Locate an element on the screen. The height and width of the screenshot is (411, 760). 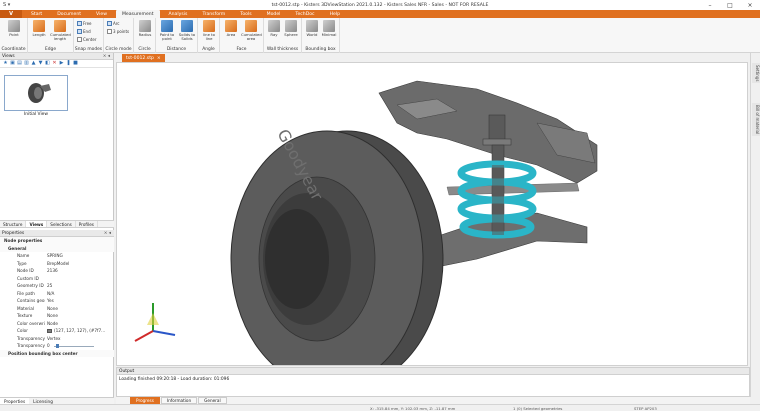
tab-close-icon: × is located at coordinates (159, 58).